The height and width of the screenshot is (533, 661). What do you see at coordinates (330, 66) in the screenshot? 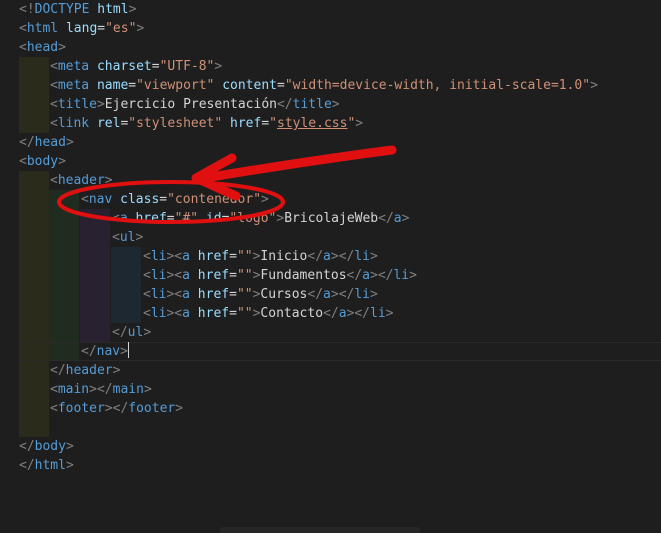
I see `code-line: <meta charset="UTF-8">` at bounding box center [330, 66].